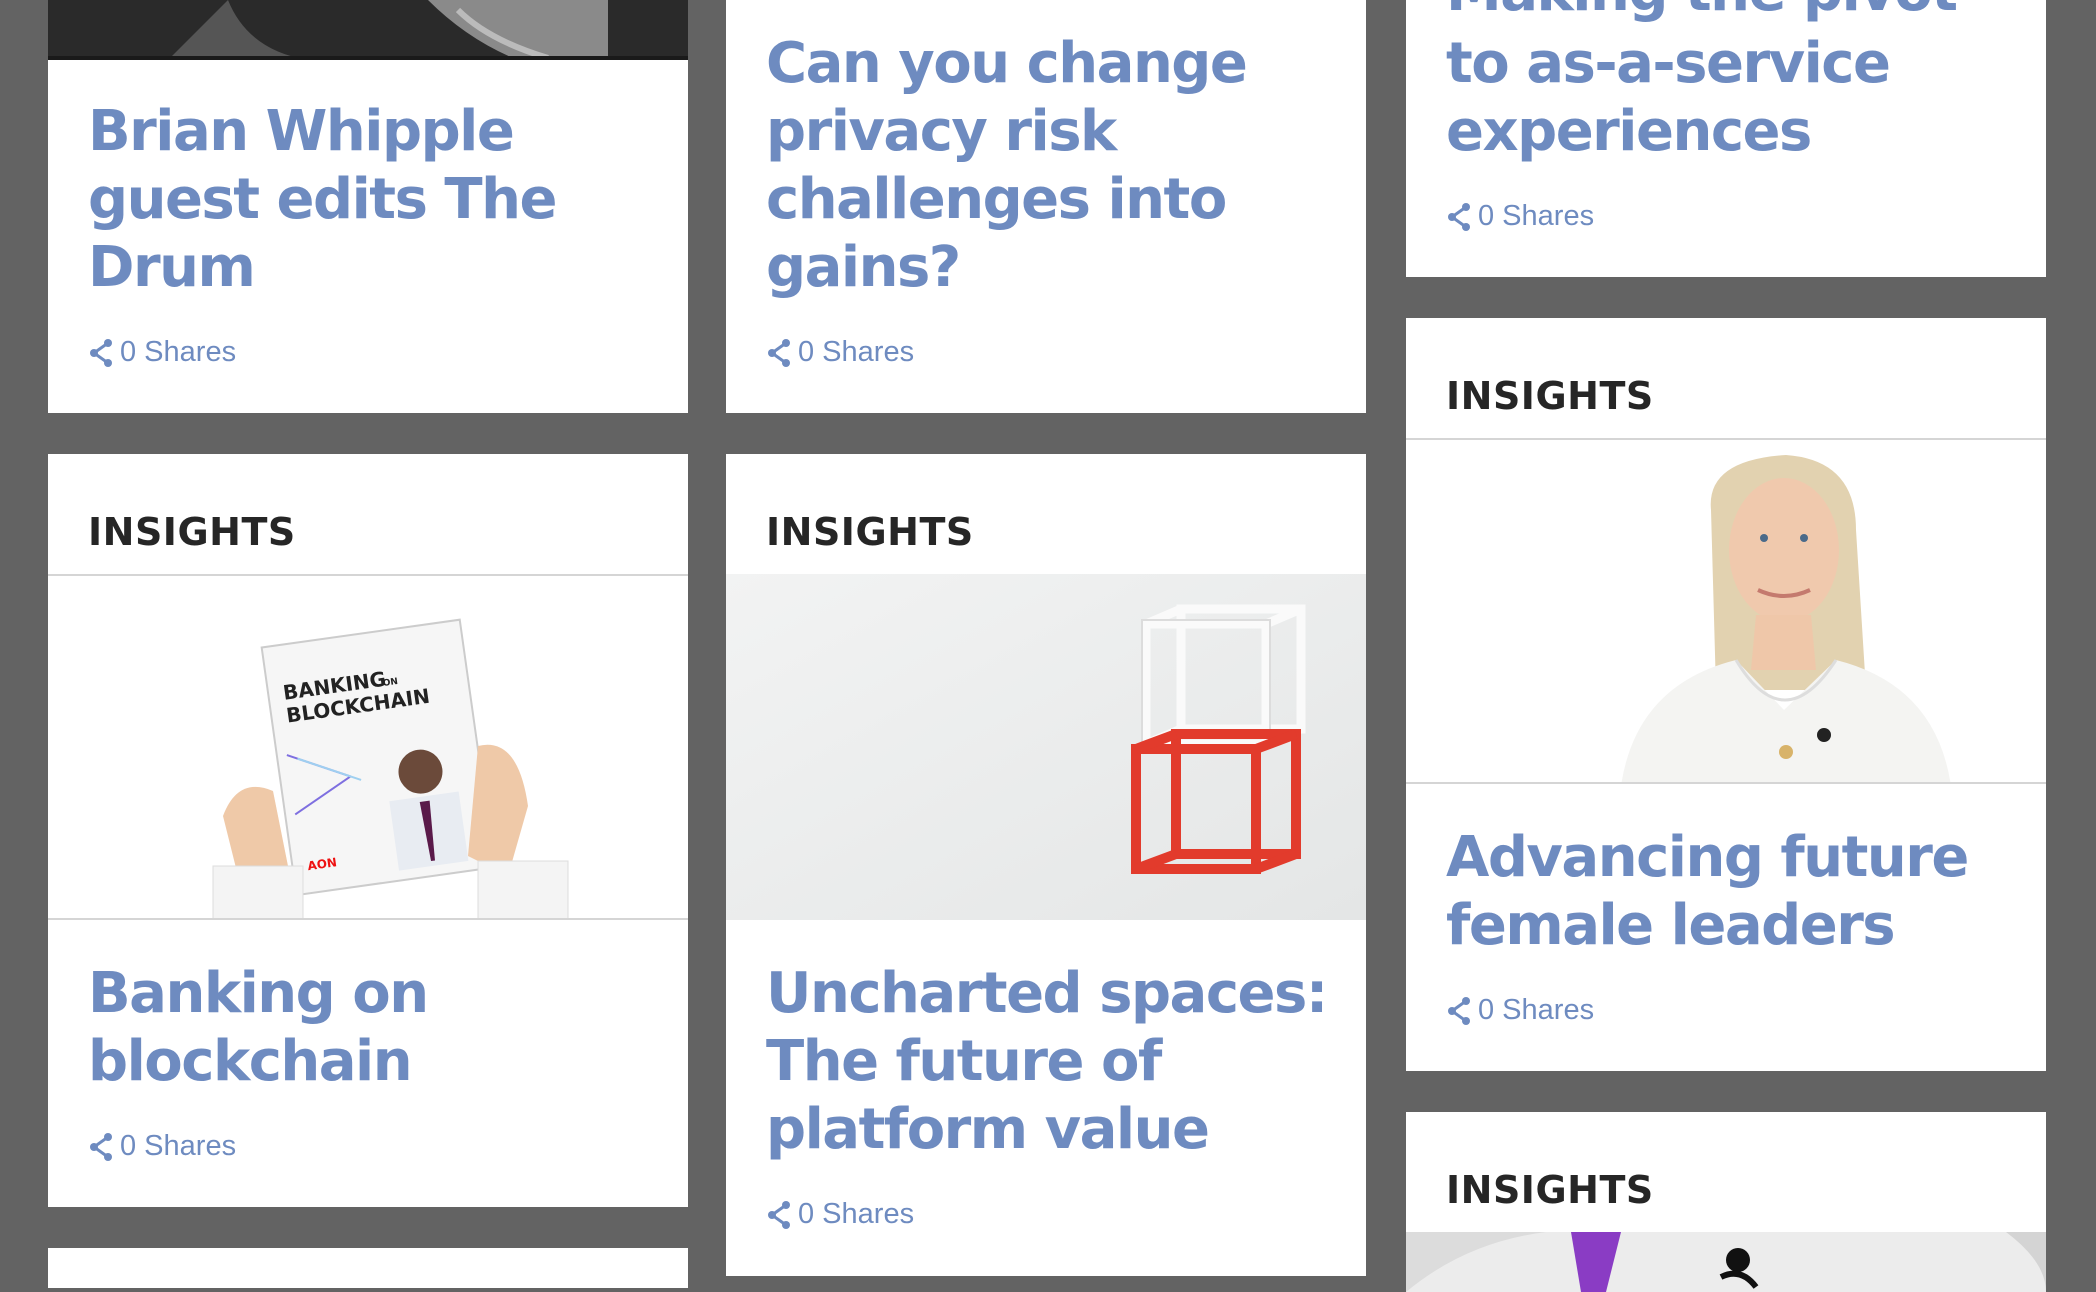 The image size is (2096, 1292). What do you see at coordinates (1726, 1202) in the screenshot?
I see `article-card-partial: INSIGHTS` at bounding box center [1726, 1202].